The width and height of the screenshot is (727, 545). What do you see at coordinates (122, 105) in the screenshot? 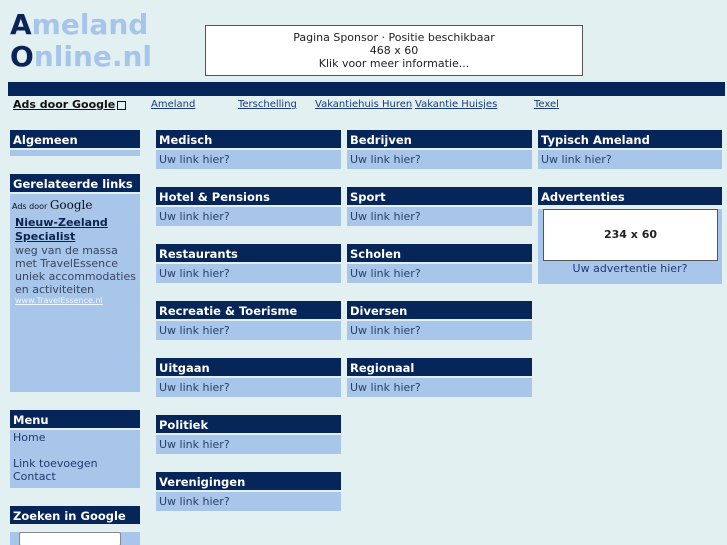
I see `external-link-icon` at bounding box center [122, 105].